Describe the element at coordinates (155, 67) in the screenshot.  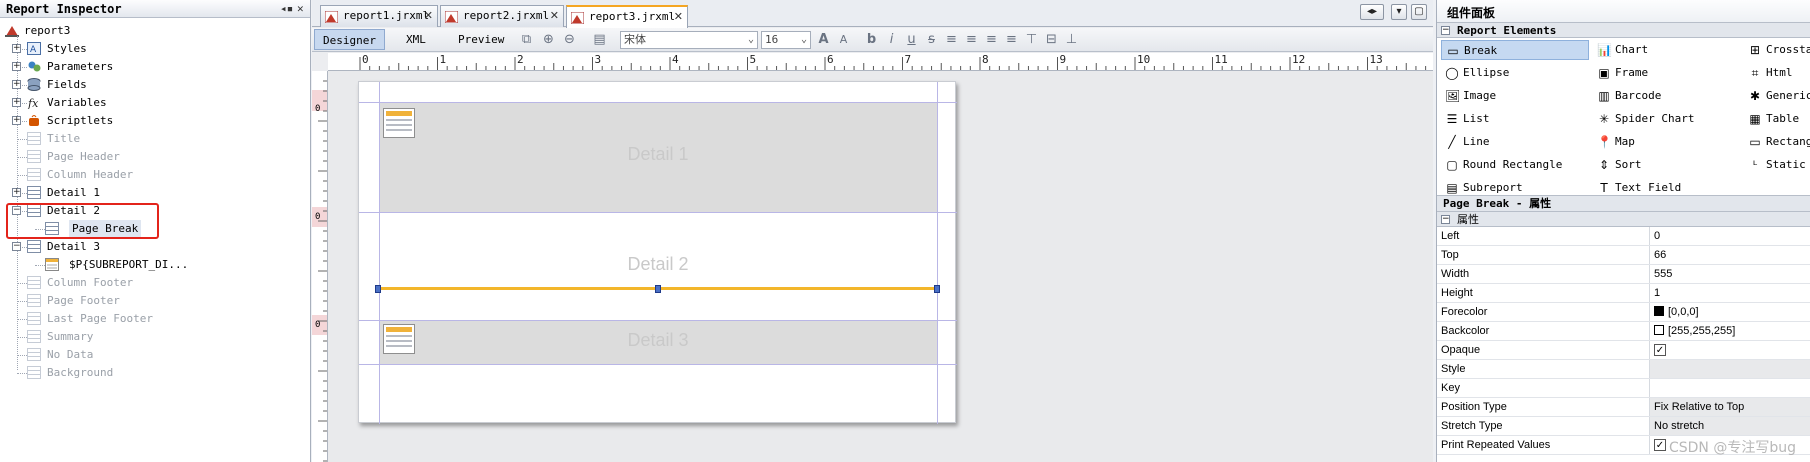
I see `tree-node-parameters: + Parameters` at that location.